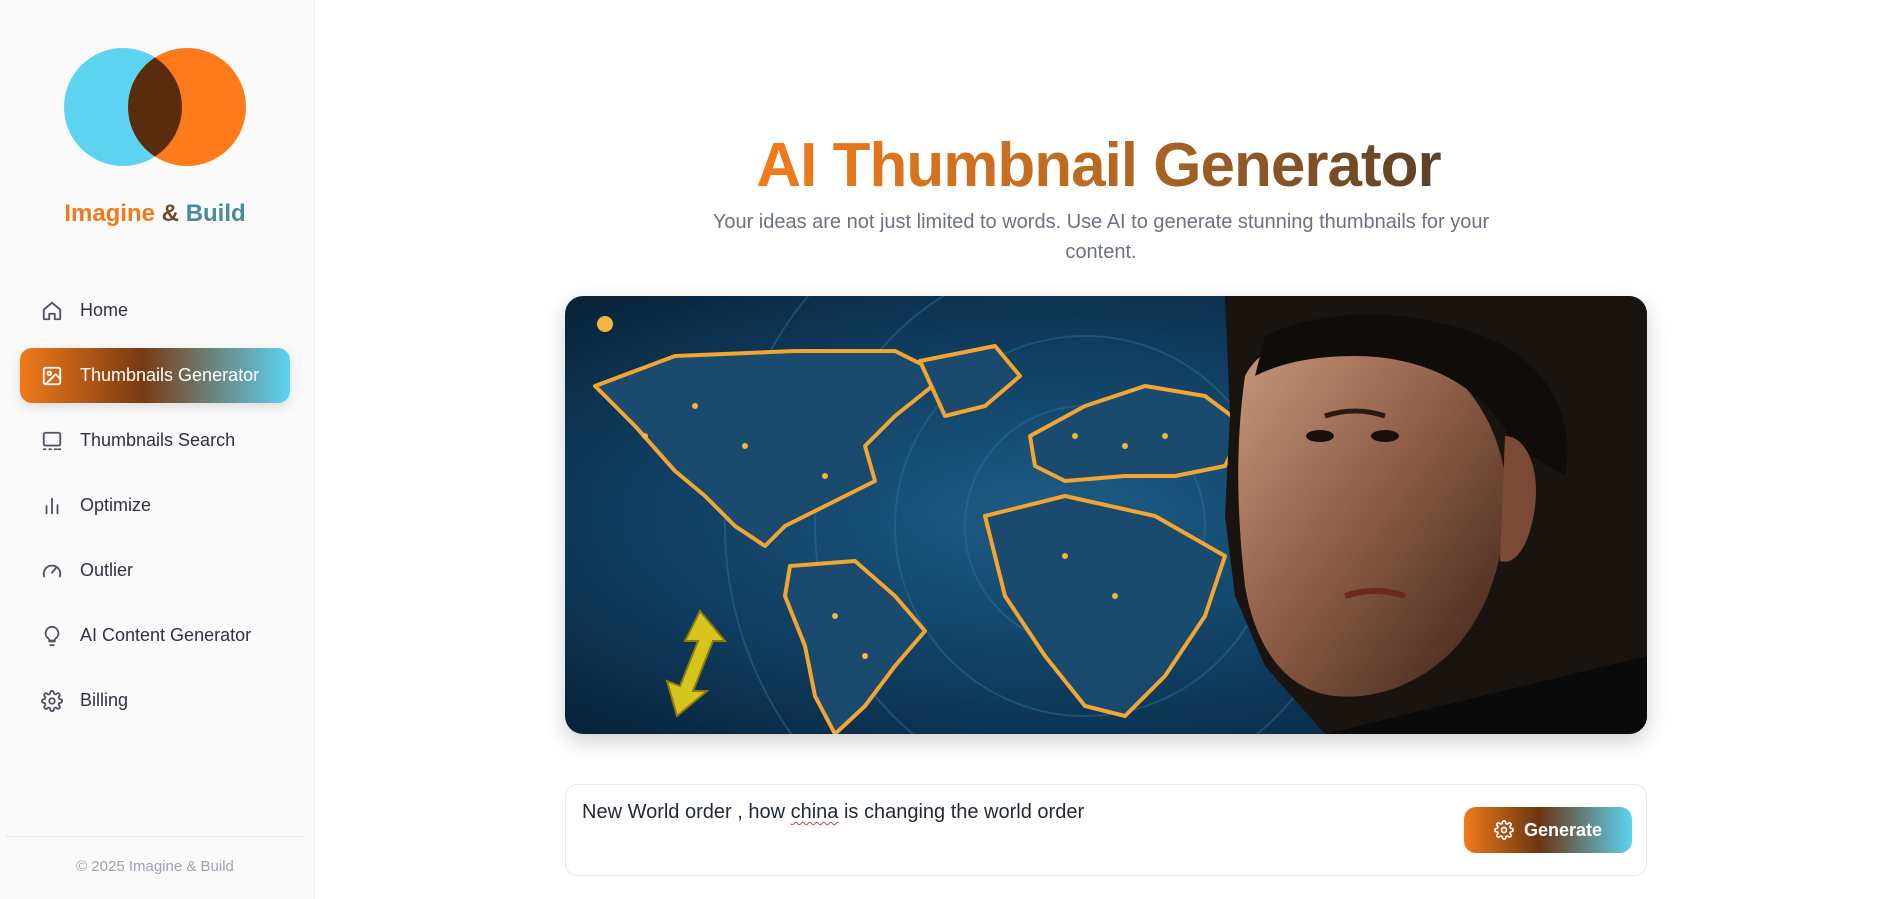  What do you see at coordinates (170, 375) in the screenshot?
I see `sidebar-item-label: Thumbnails Generator` at bounding box center [170, 375].